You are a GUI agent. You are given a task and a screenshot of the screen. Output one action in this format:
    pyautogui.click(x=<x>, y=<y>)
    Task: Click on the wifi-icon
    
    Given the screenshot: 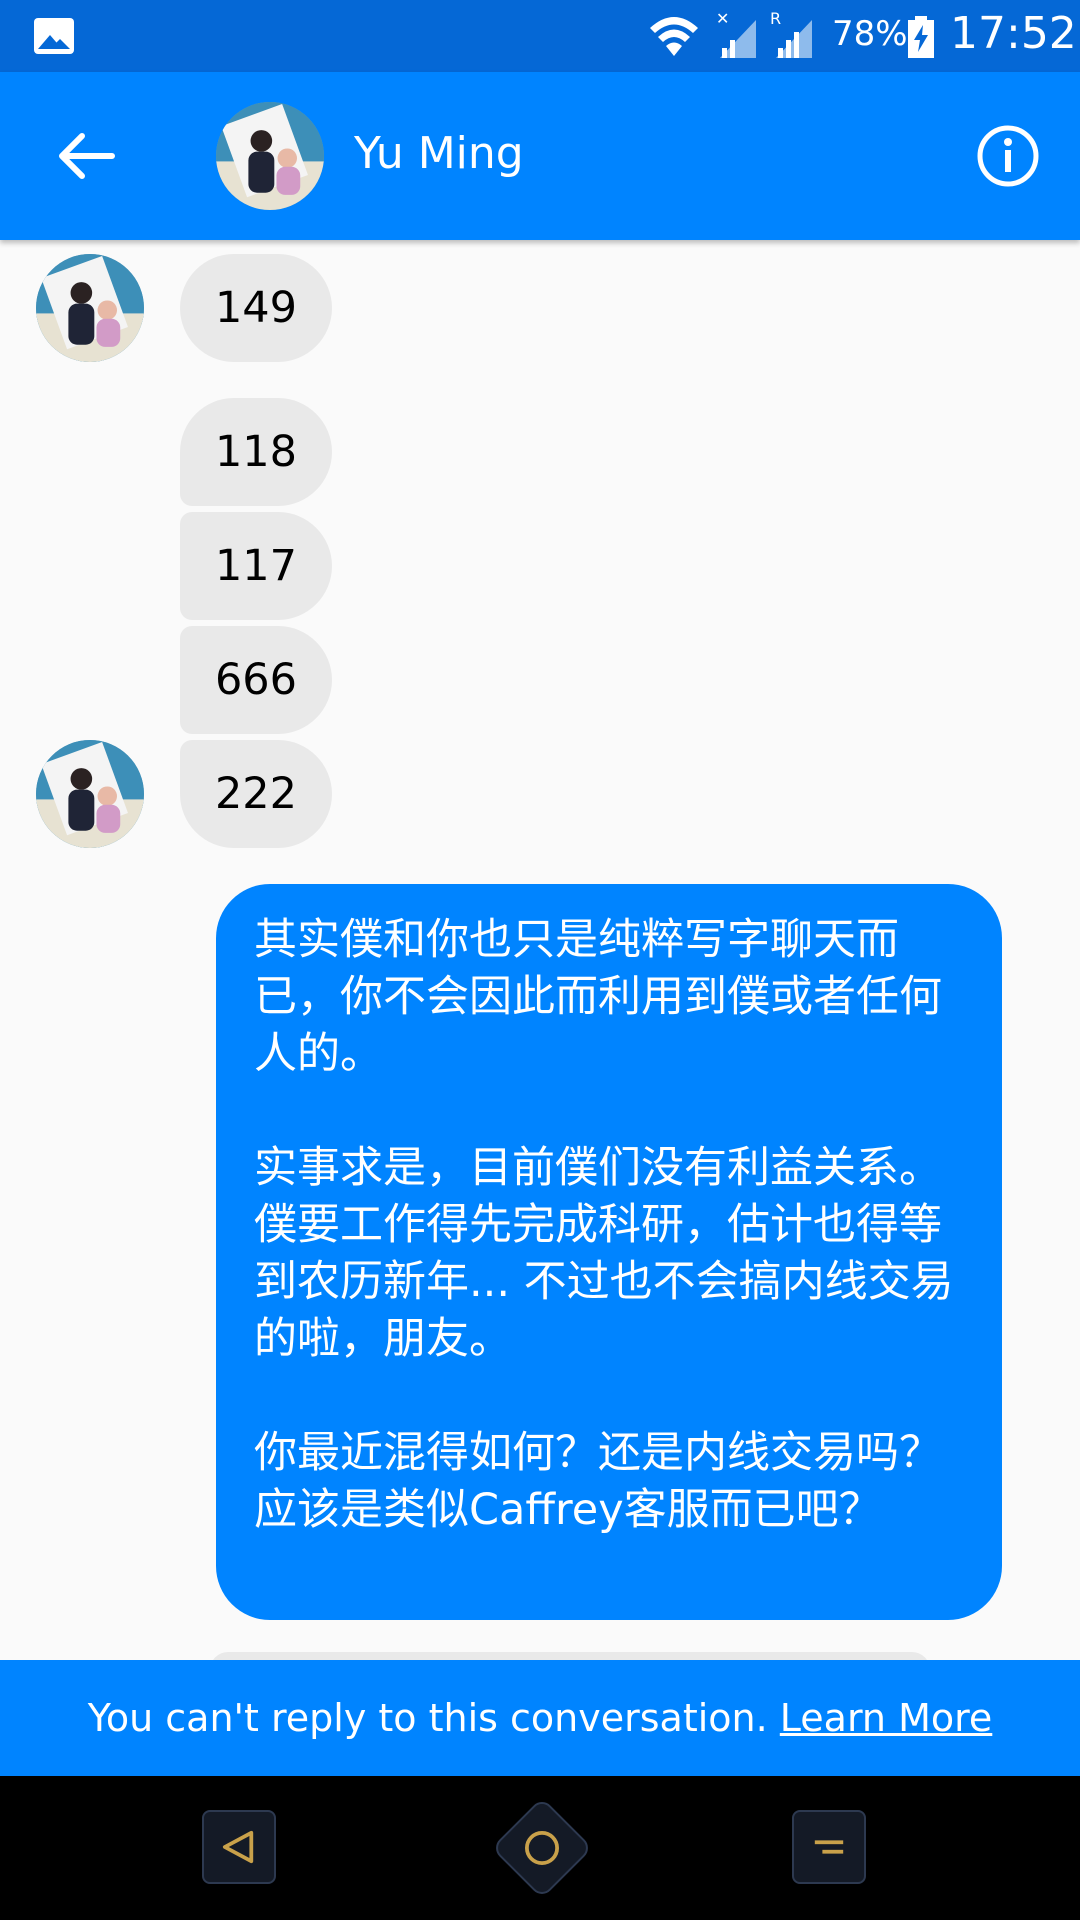 What is the action you would take?
    pyautogui.click(x=674, y=36)
    